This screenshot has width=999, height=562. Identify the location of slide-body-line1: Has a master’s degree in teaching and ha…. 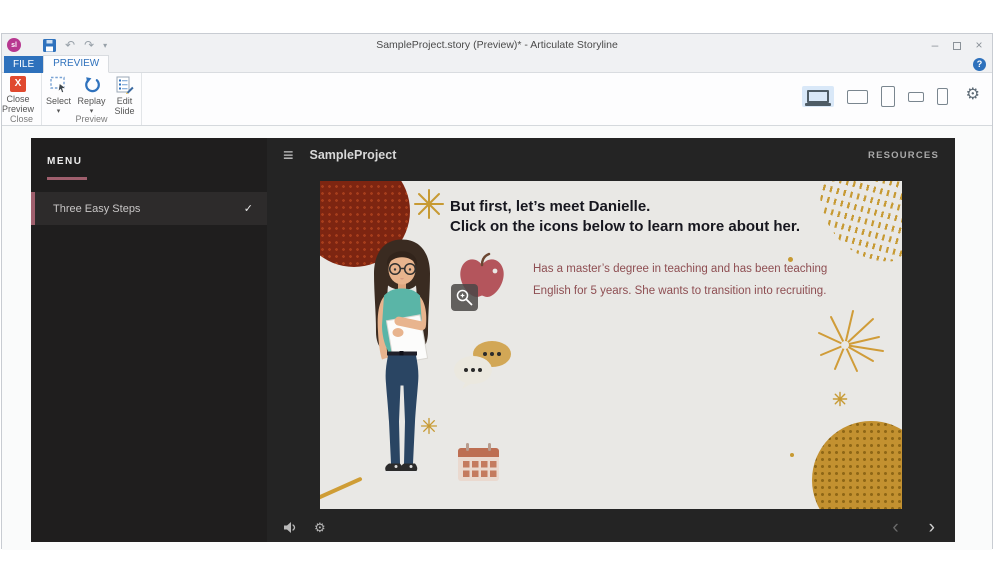
(680, 269).